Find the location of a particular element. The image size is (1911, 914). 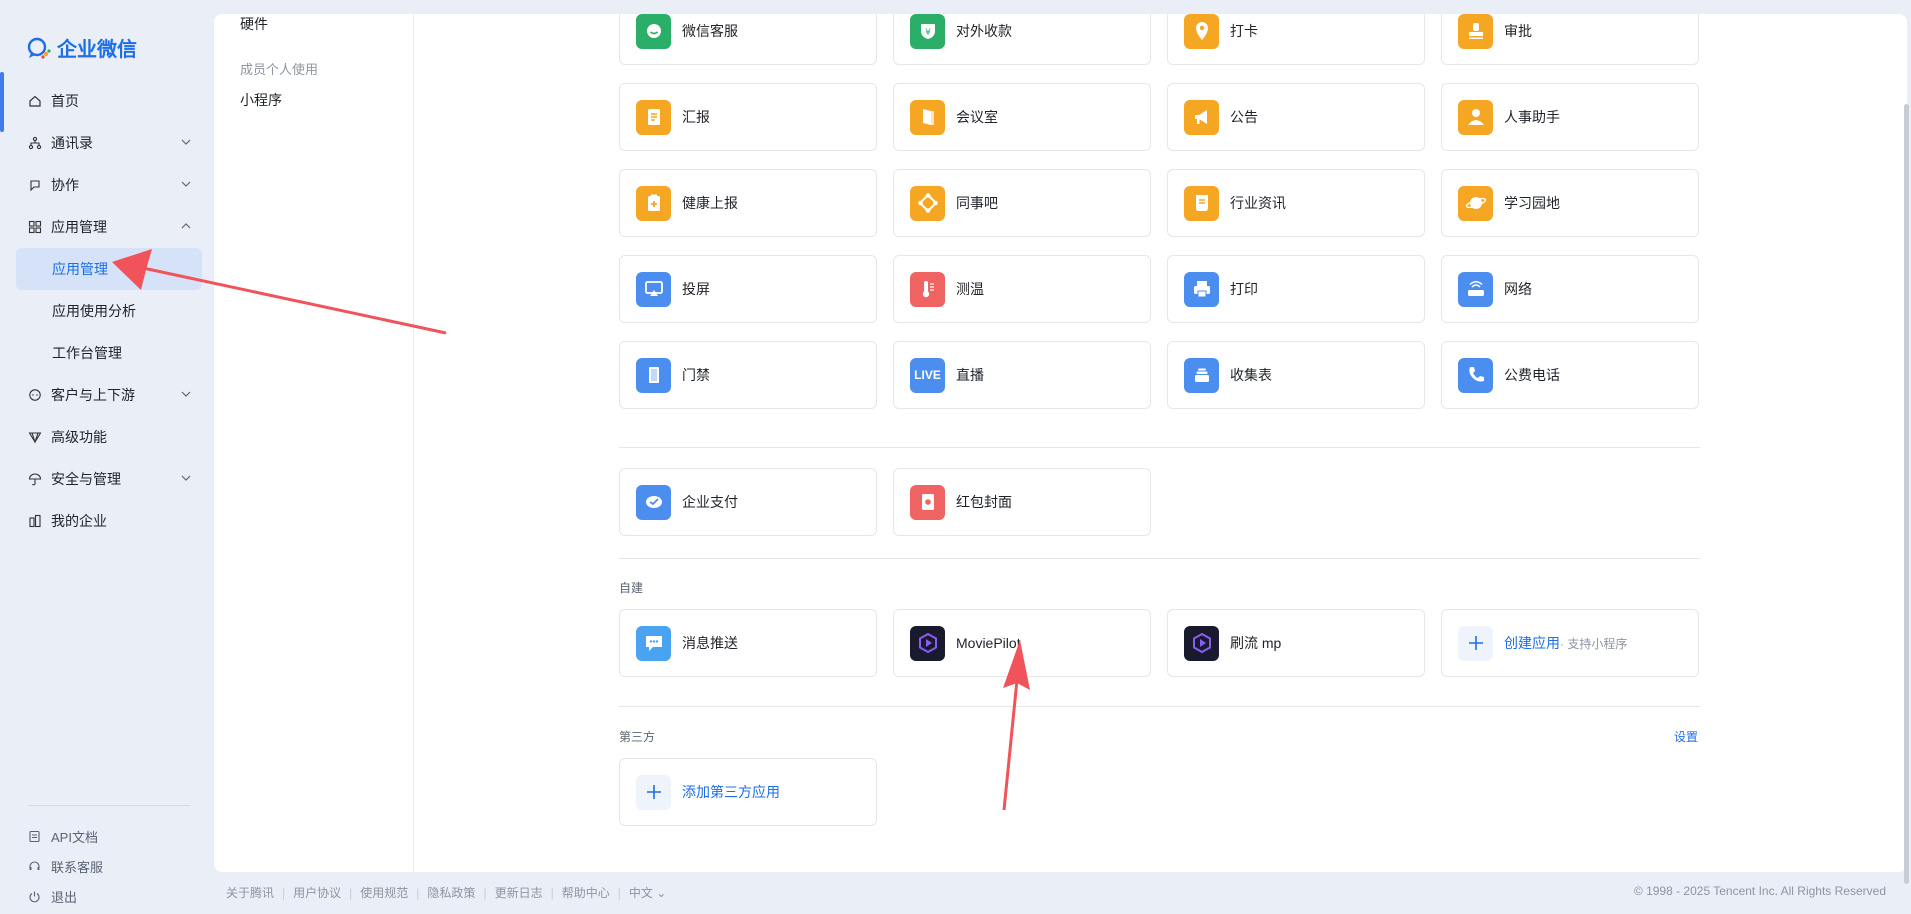

brand-logo: 企业微信 is located at coordinates (81, 47).